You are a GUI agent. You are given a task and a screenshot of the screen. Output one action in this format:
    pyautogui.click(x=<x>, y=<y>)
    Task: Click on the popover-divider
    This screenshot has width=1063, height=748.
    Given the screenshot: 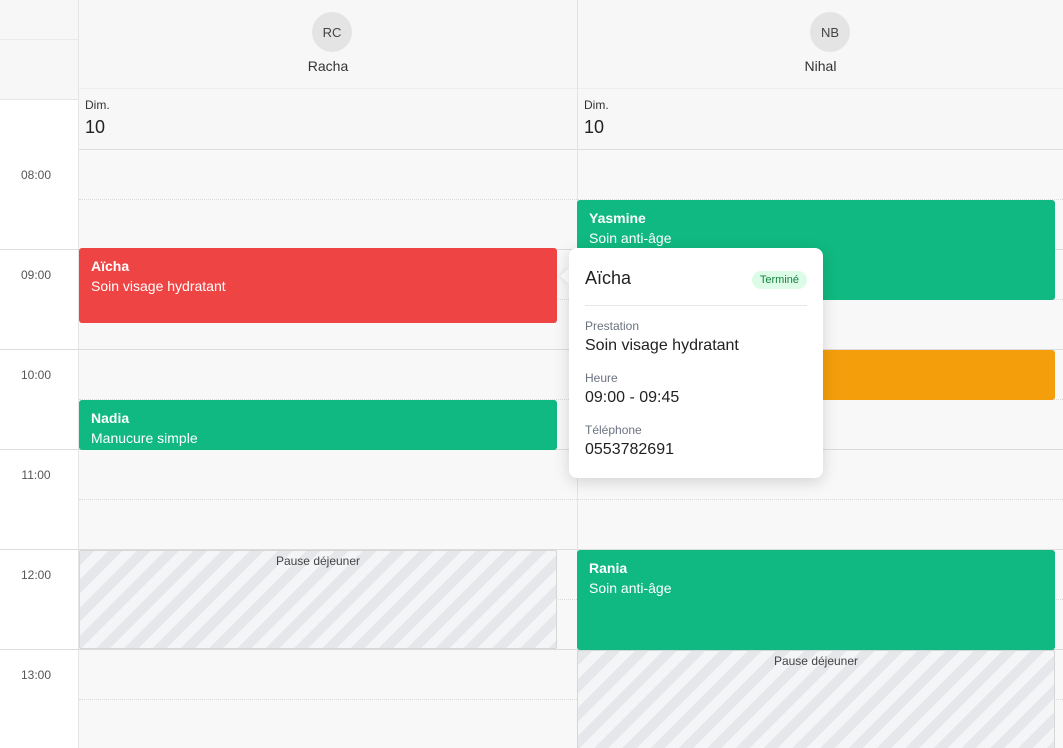 What is the action you would take?
    pyautogui.click(x=696, y=305)
    